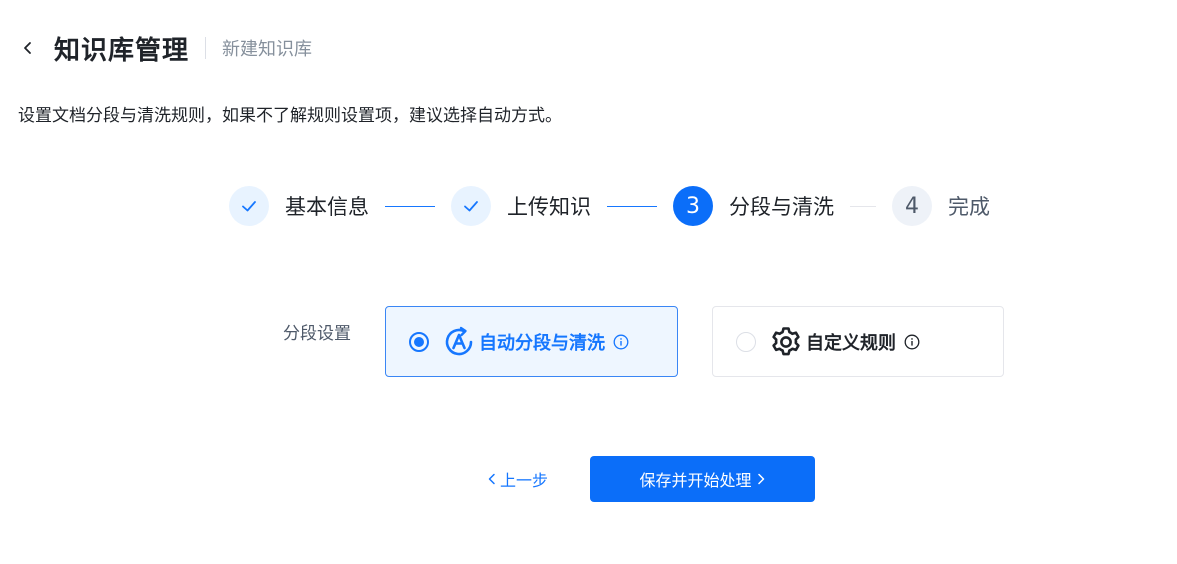  What do you see at coordinates (781, 207) in the screenshot?
I see `step-label: 分段与清洗` at bounding box center [781, 207].